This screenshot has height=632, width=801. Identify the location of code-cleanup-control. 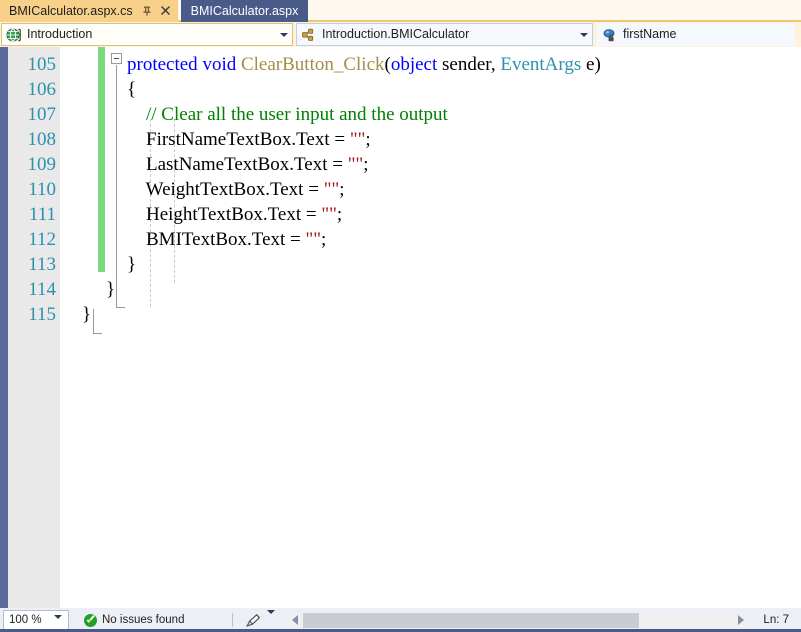
(260, 619).